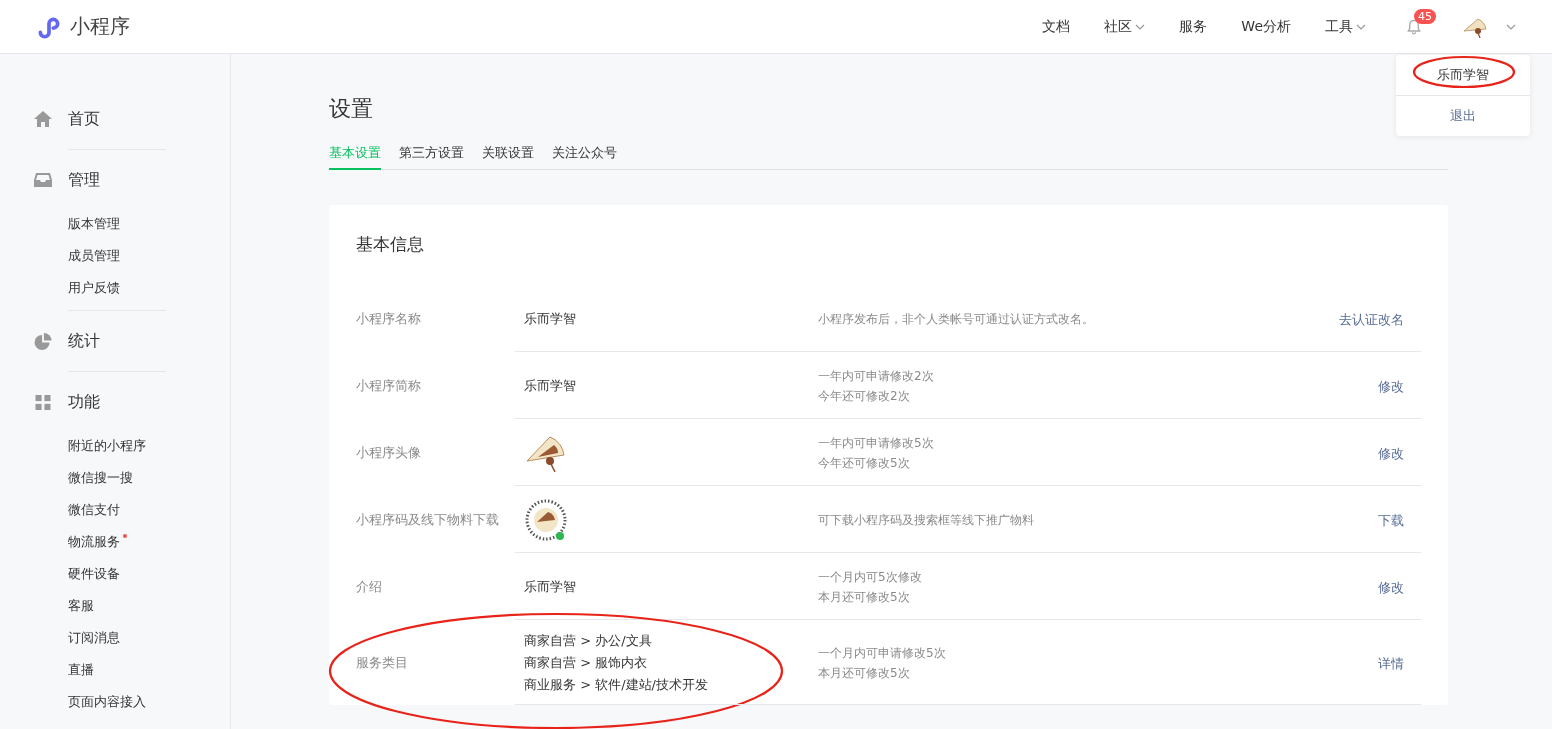  I want to click on field-label: 小程序码及线下物料下载, so click(428, 519).